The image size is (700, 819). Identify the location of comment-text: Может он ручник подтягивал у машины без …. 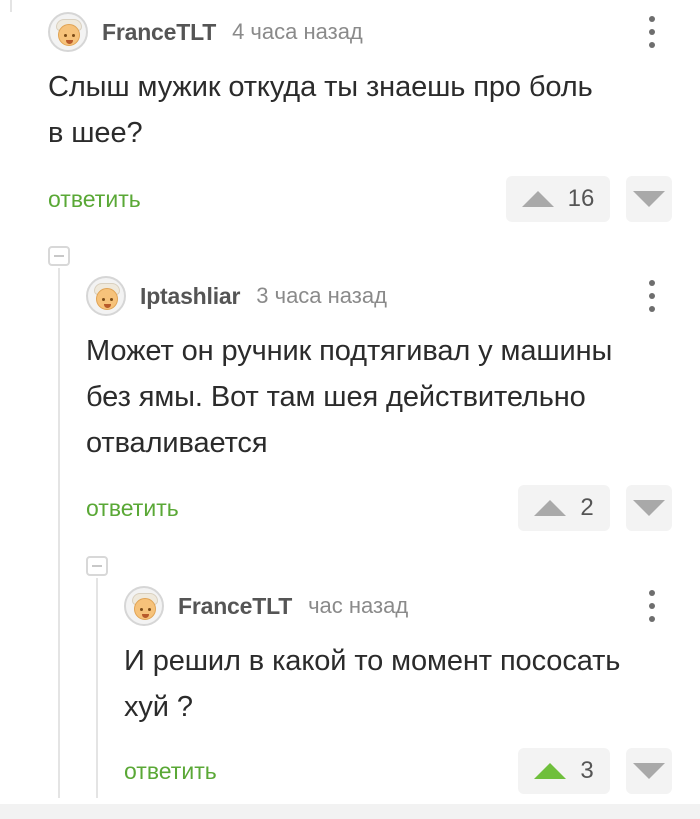
(349, 397).